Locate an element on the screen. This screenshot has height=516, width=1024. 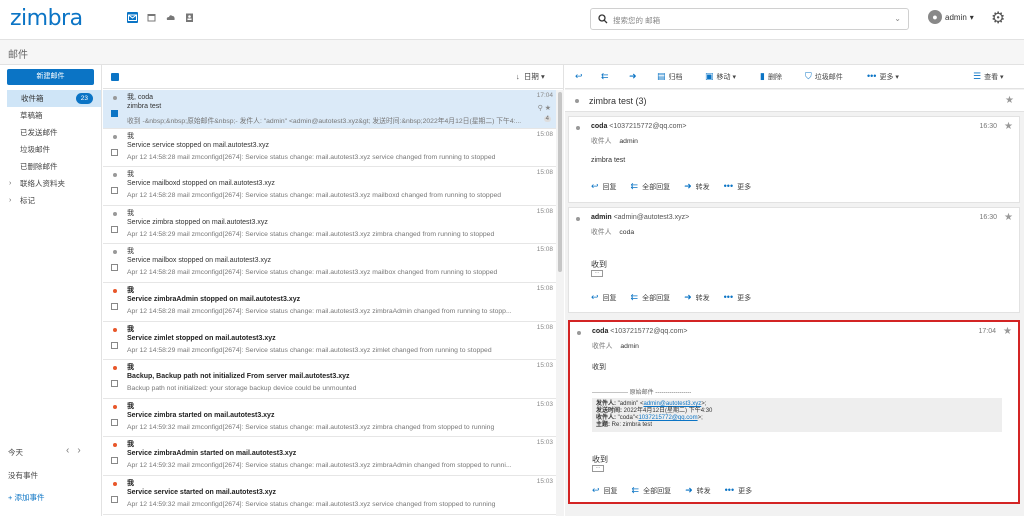
forward-icon: ➜ is located at coordinates (634, 76).